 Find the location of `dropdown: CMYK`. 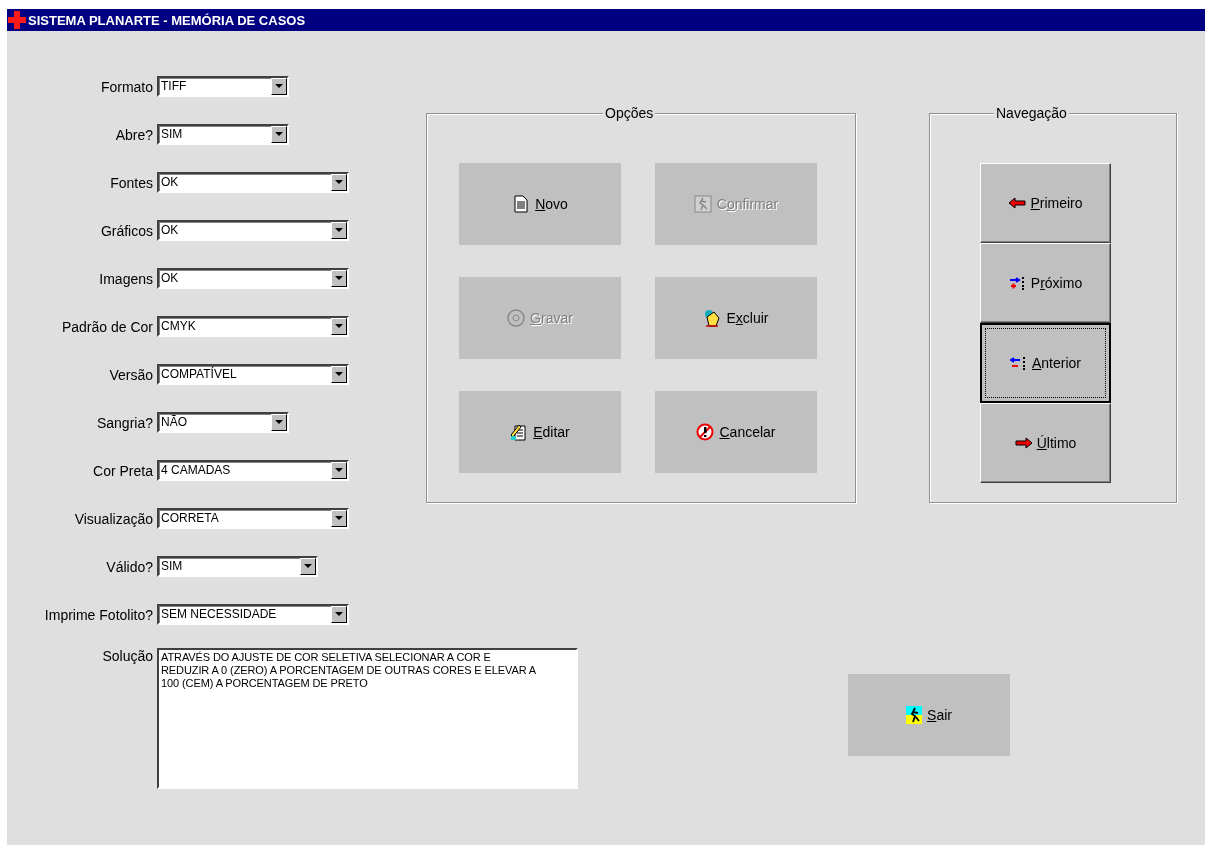

dropdown: CMYK is located at coordinates (253, 326).